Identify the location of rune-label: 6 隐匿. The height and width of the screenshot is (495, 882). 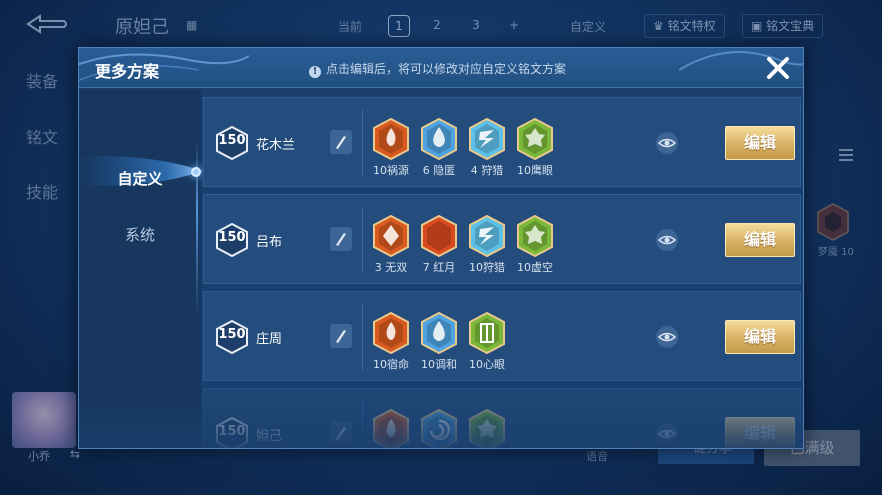
(439, 170).